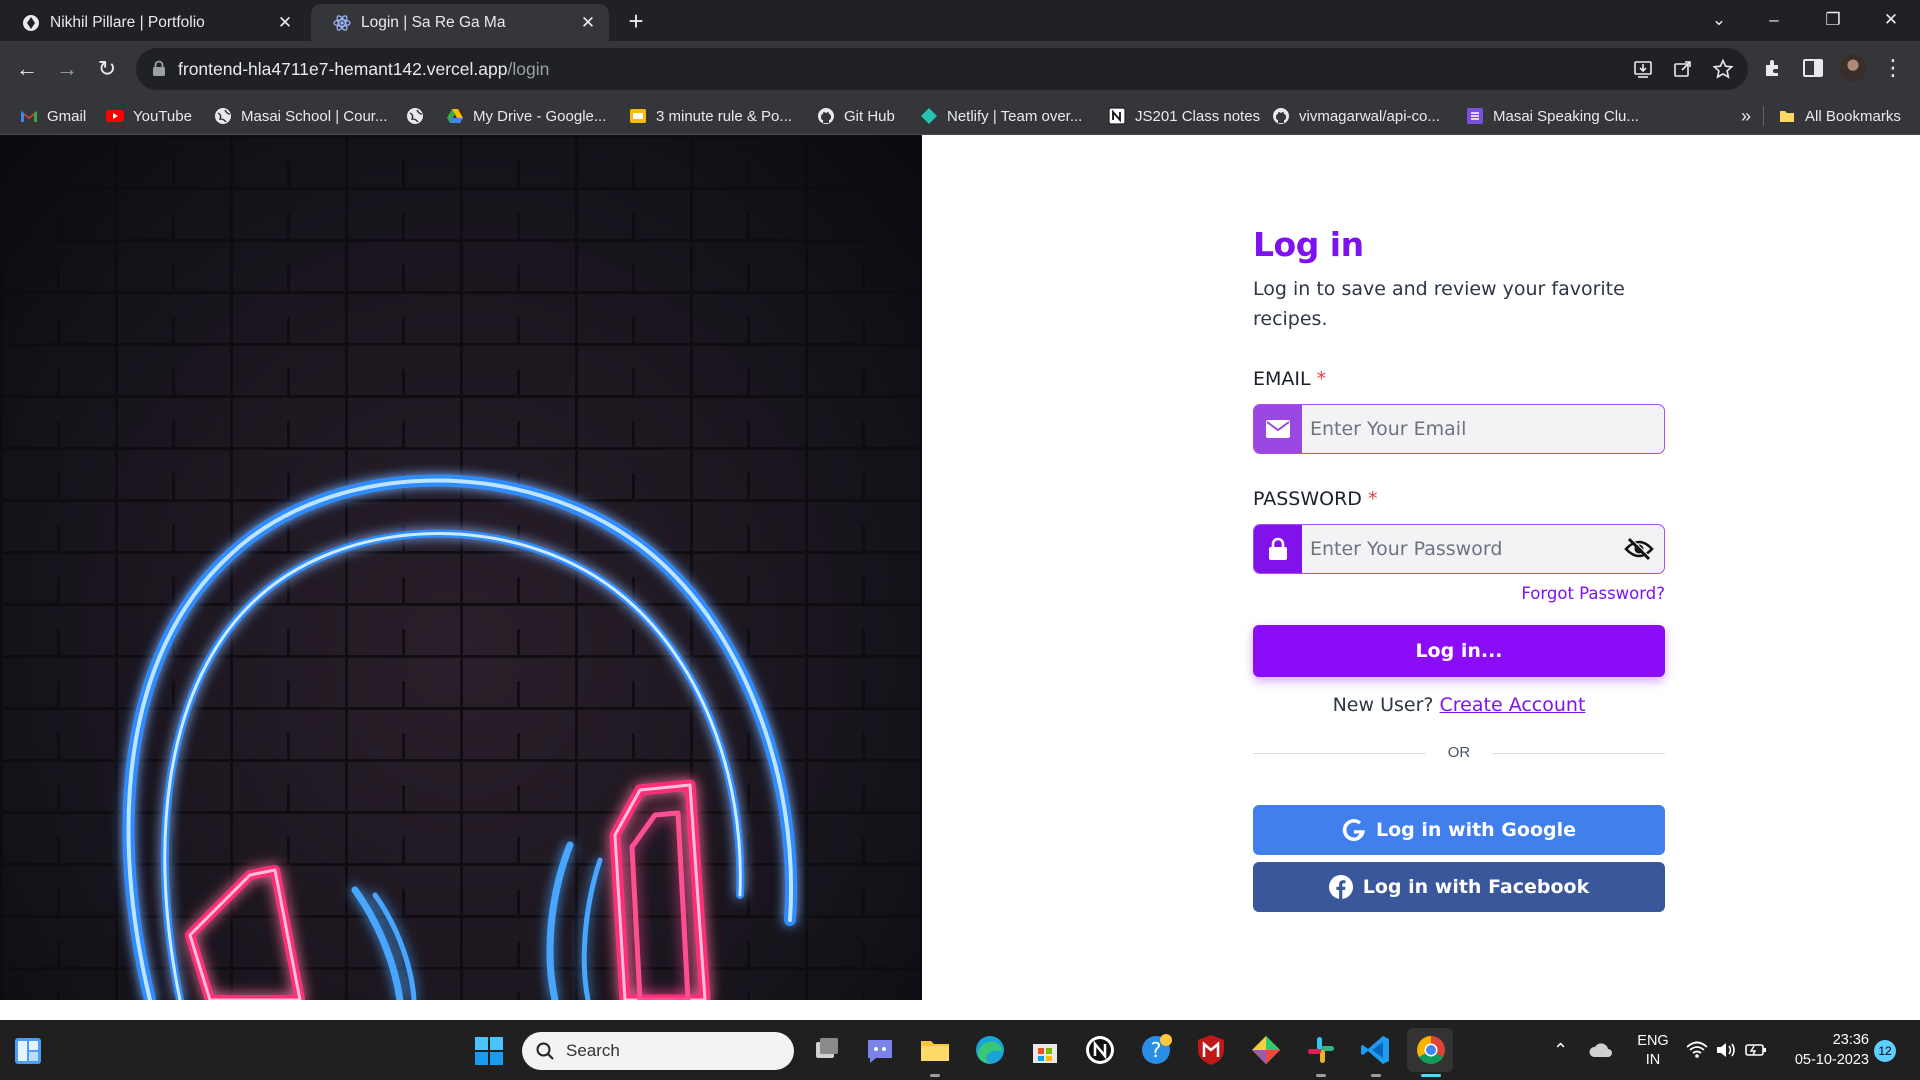 This screenshot has height=1080, width=1920. I want to click on new-tab-button: +, so click(636, 22).